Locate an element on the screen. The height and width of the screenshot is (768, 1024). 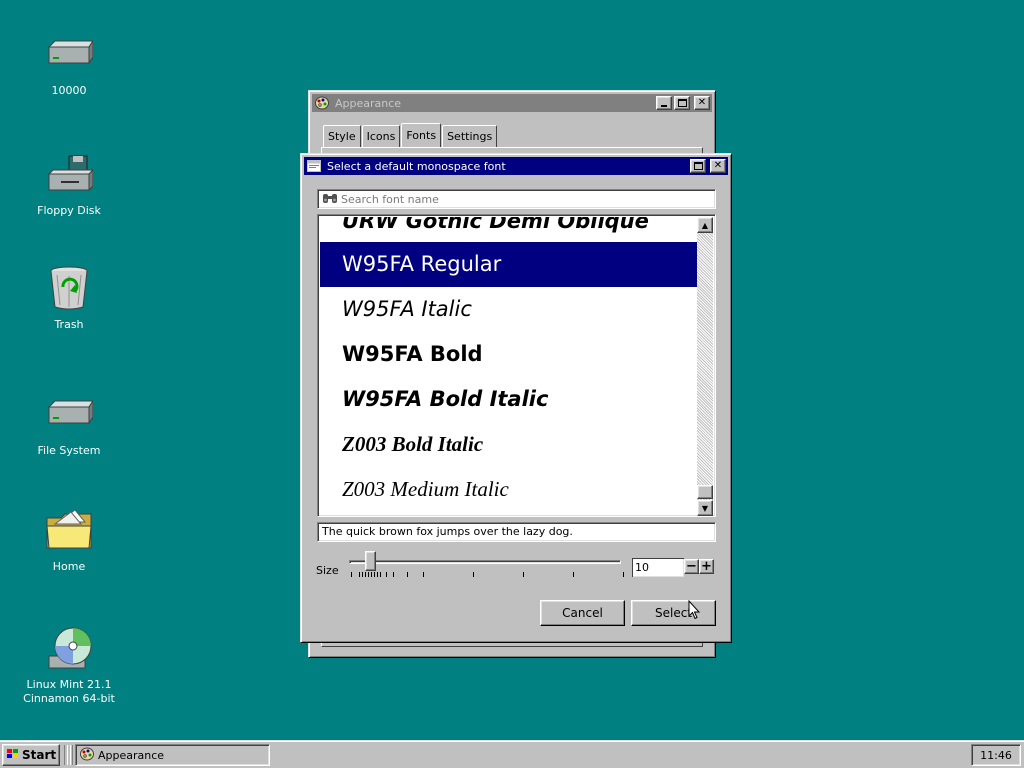
decrease-size-button: − is located at coordinates (691, 566).